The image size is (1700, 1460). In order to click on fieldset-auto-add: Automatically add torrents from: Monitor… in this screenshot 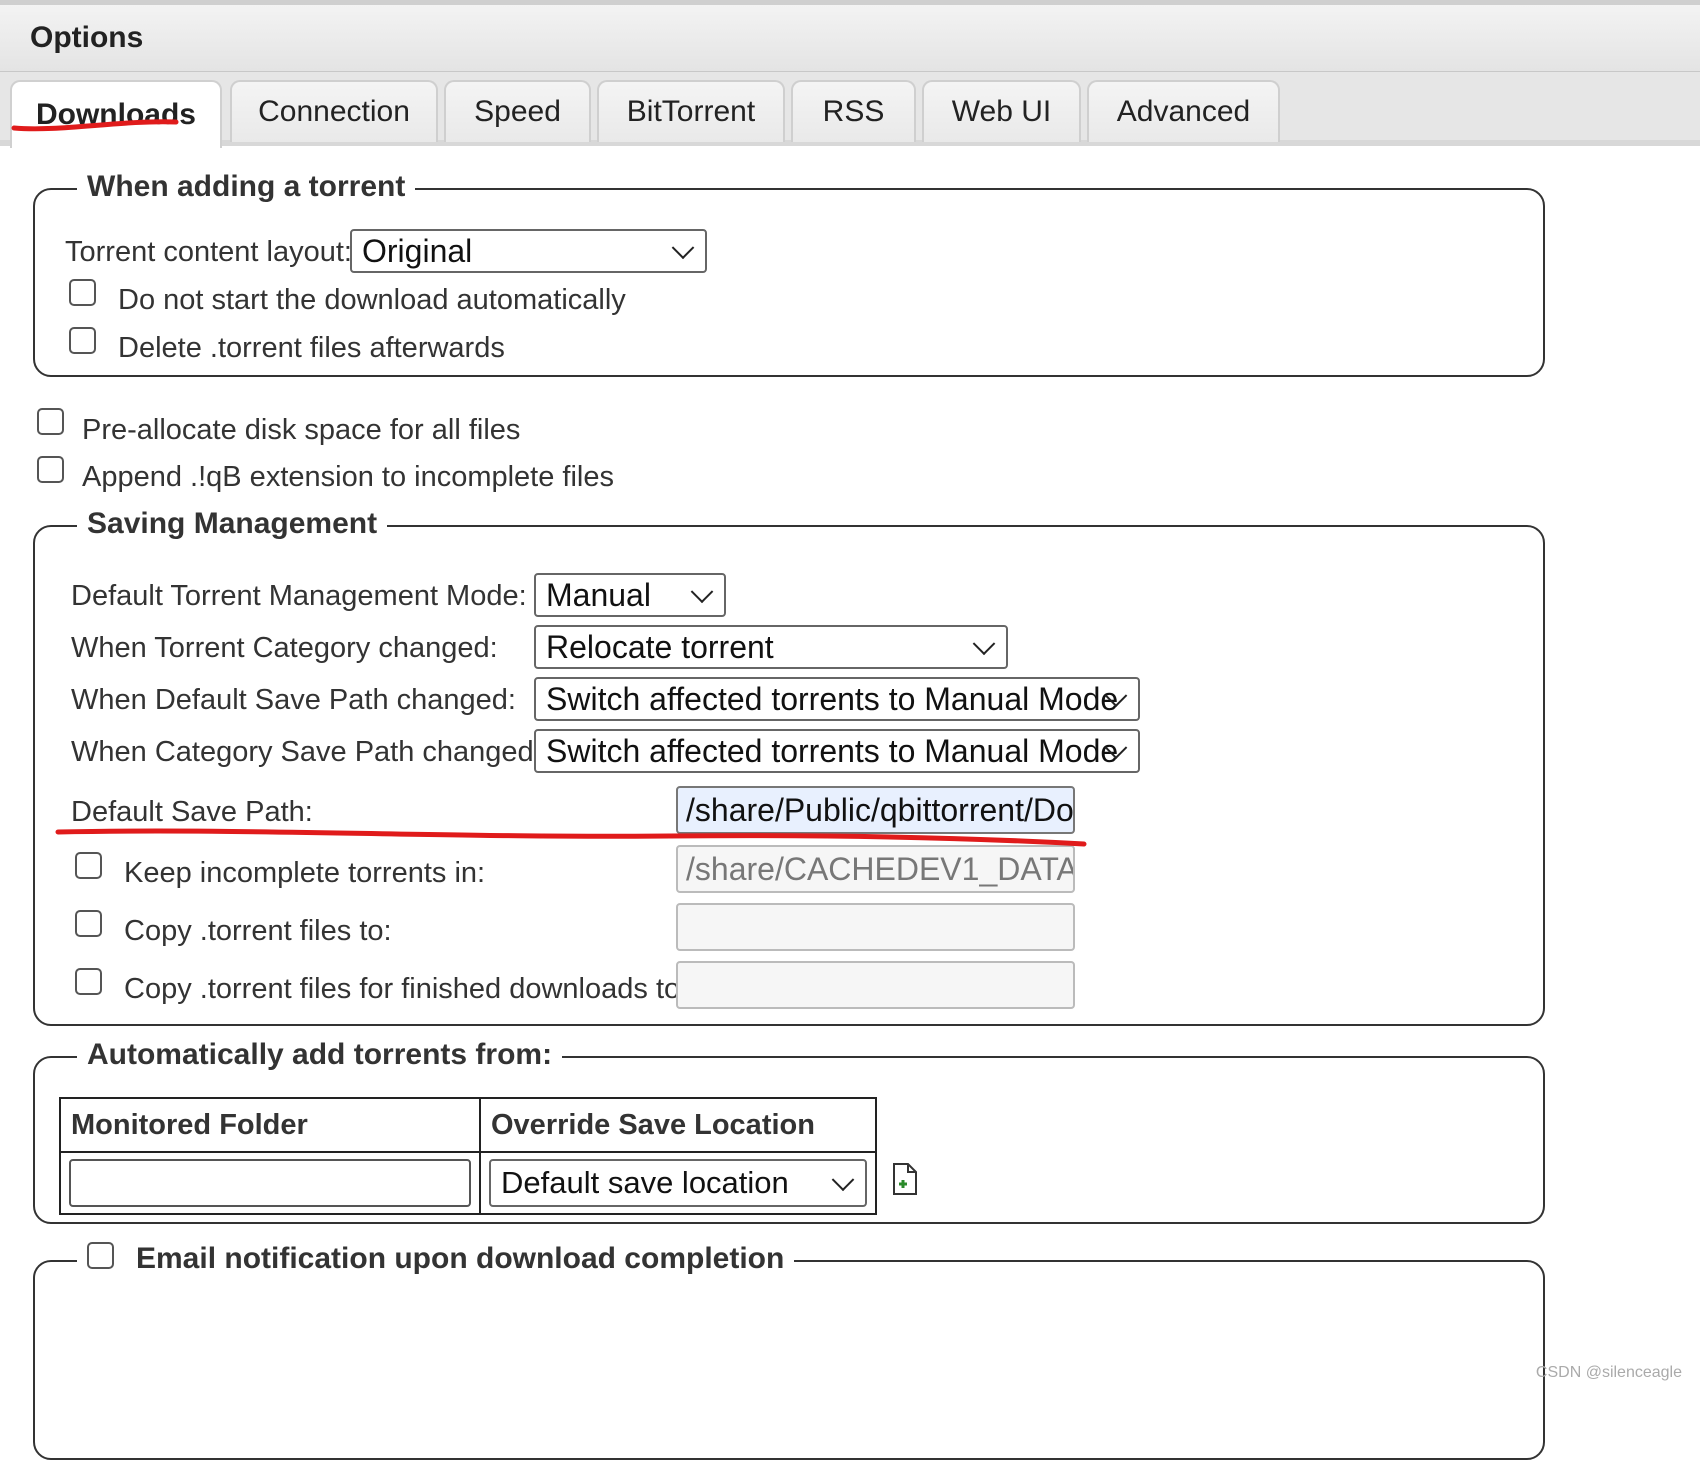, I will do `click(789, 1131)`.